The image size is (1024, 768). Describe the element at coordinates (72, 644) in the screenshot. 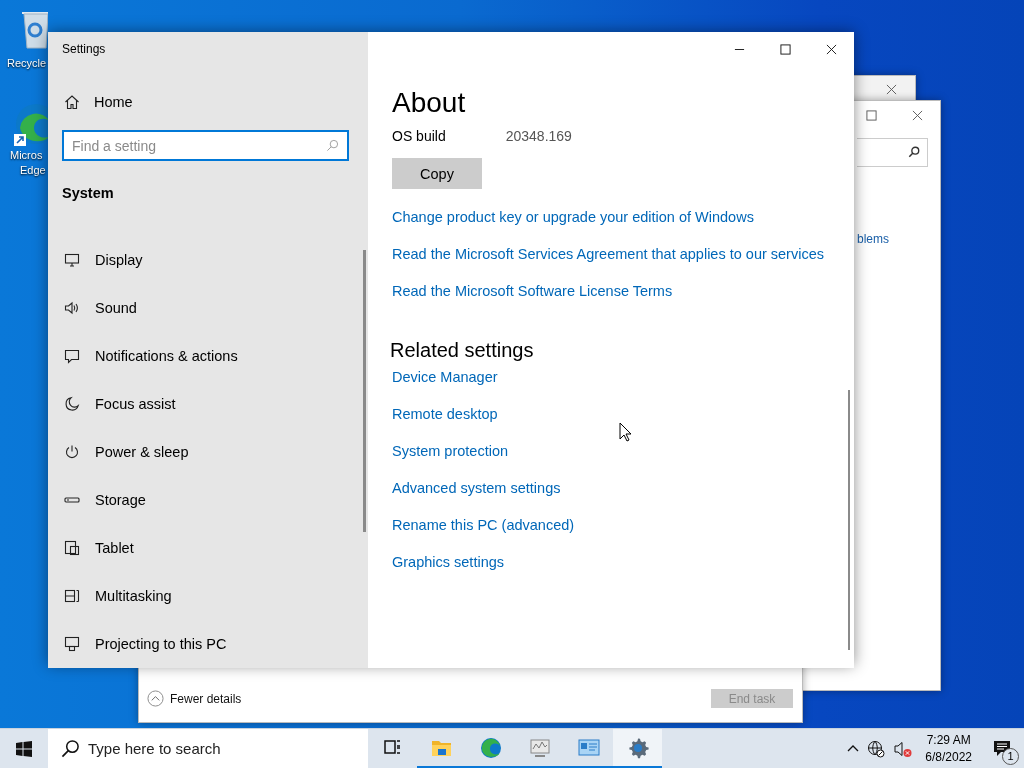

I see `screen-icon` at that location.